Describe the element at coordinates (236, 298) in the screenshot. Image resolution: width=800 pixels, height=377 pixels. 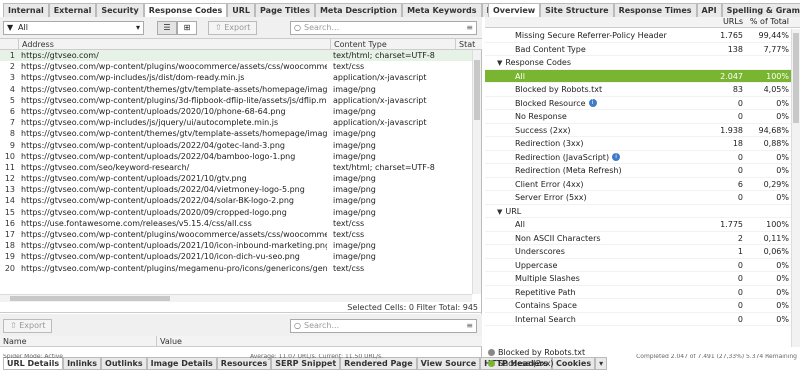
I see `table-horizontal-scrollbar` at that location.